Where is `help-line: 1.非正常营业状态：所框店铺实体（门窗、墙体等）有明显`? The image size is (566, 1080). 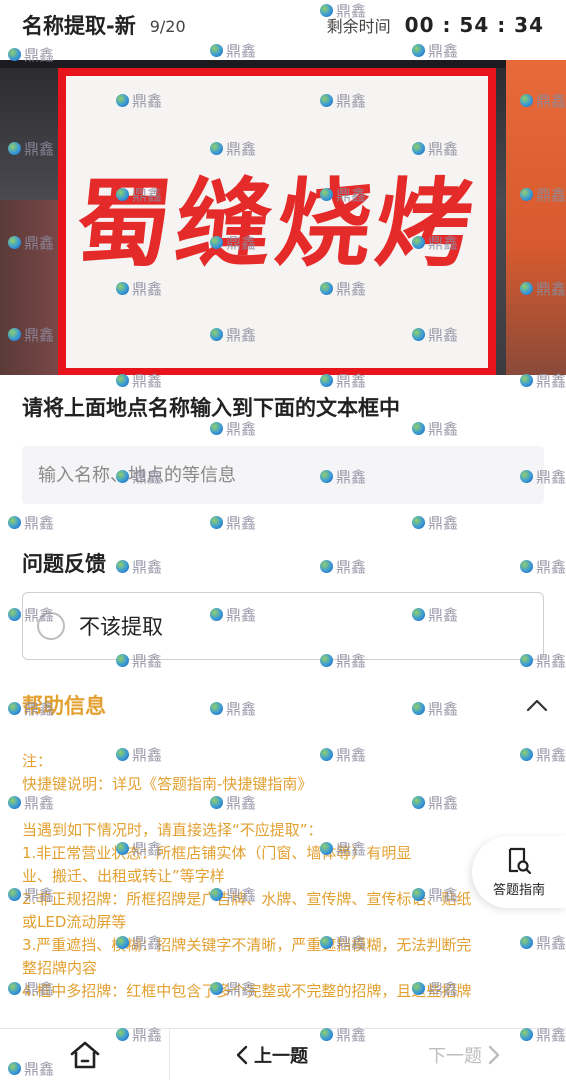 help-line: 1.非正常营业状态：所框店铺实体（门窗、墙体等）有明显 is located at coordinates (217, 853).